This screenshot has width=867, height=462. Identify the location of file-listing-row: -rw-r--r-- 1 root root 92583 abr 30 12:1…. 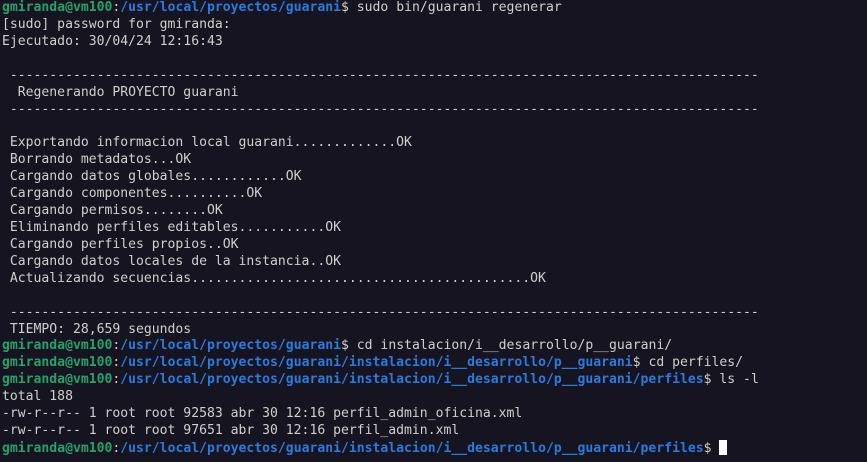
(262, 414).